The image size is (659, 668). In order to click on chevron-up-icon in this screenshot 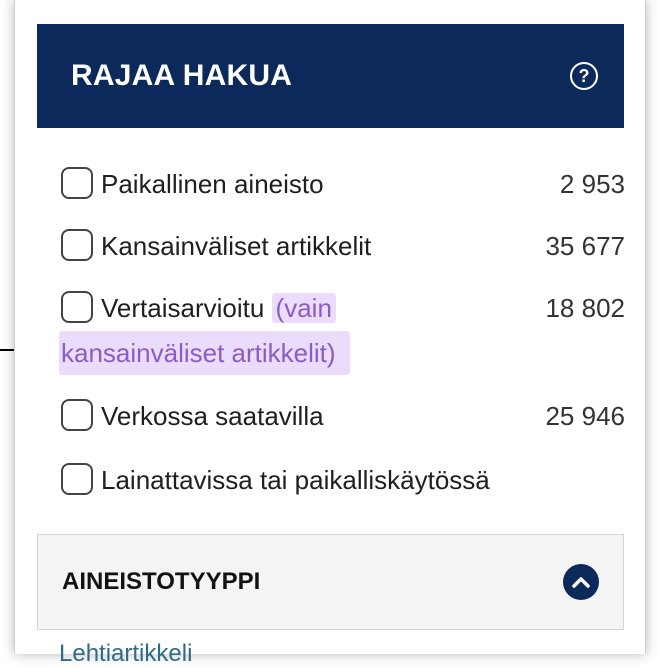, I will do `click(581, 582)`.